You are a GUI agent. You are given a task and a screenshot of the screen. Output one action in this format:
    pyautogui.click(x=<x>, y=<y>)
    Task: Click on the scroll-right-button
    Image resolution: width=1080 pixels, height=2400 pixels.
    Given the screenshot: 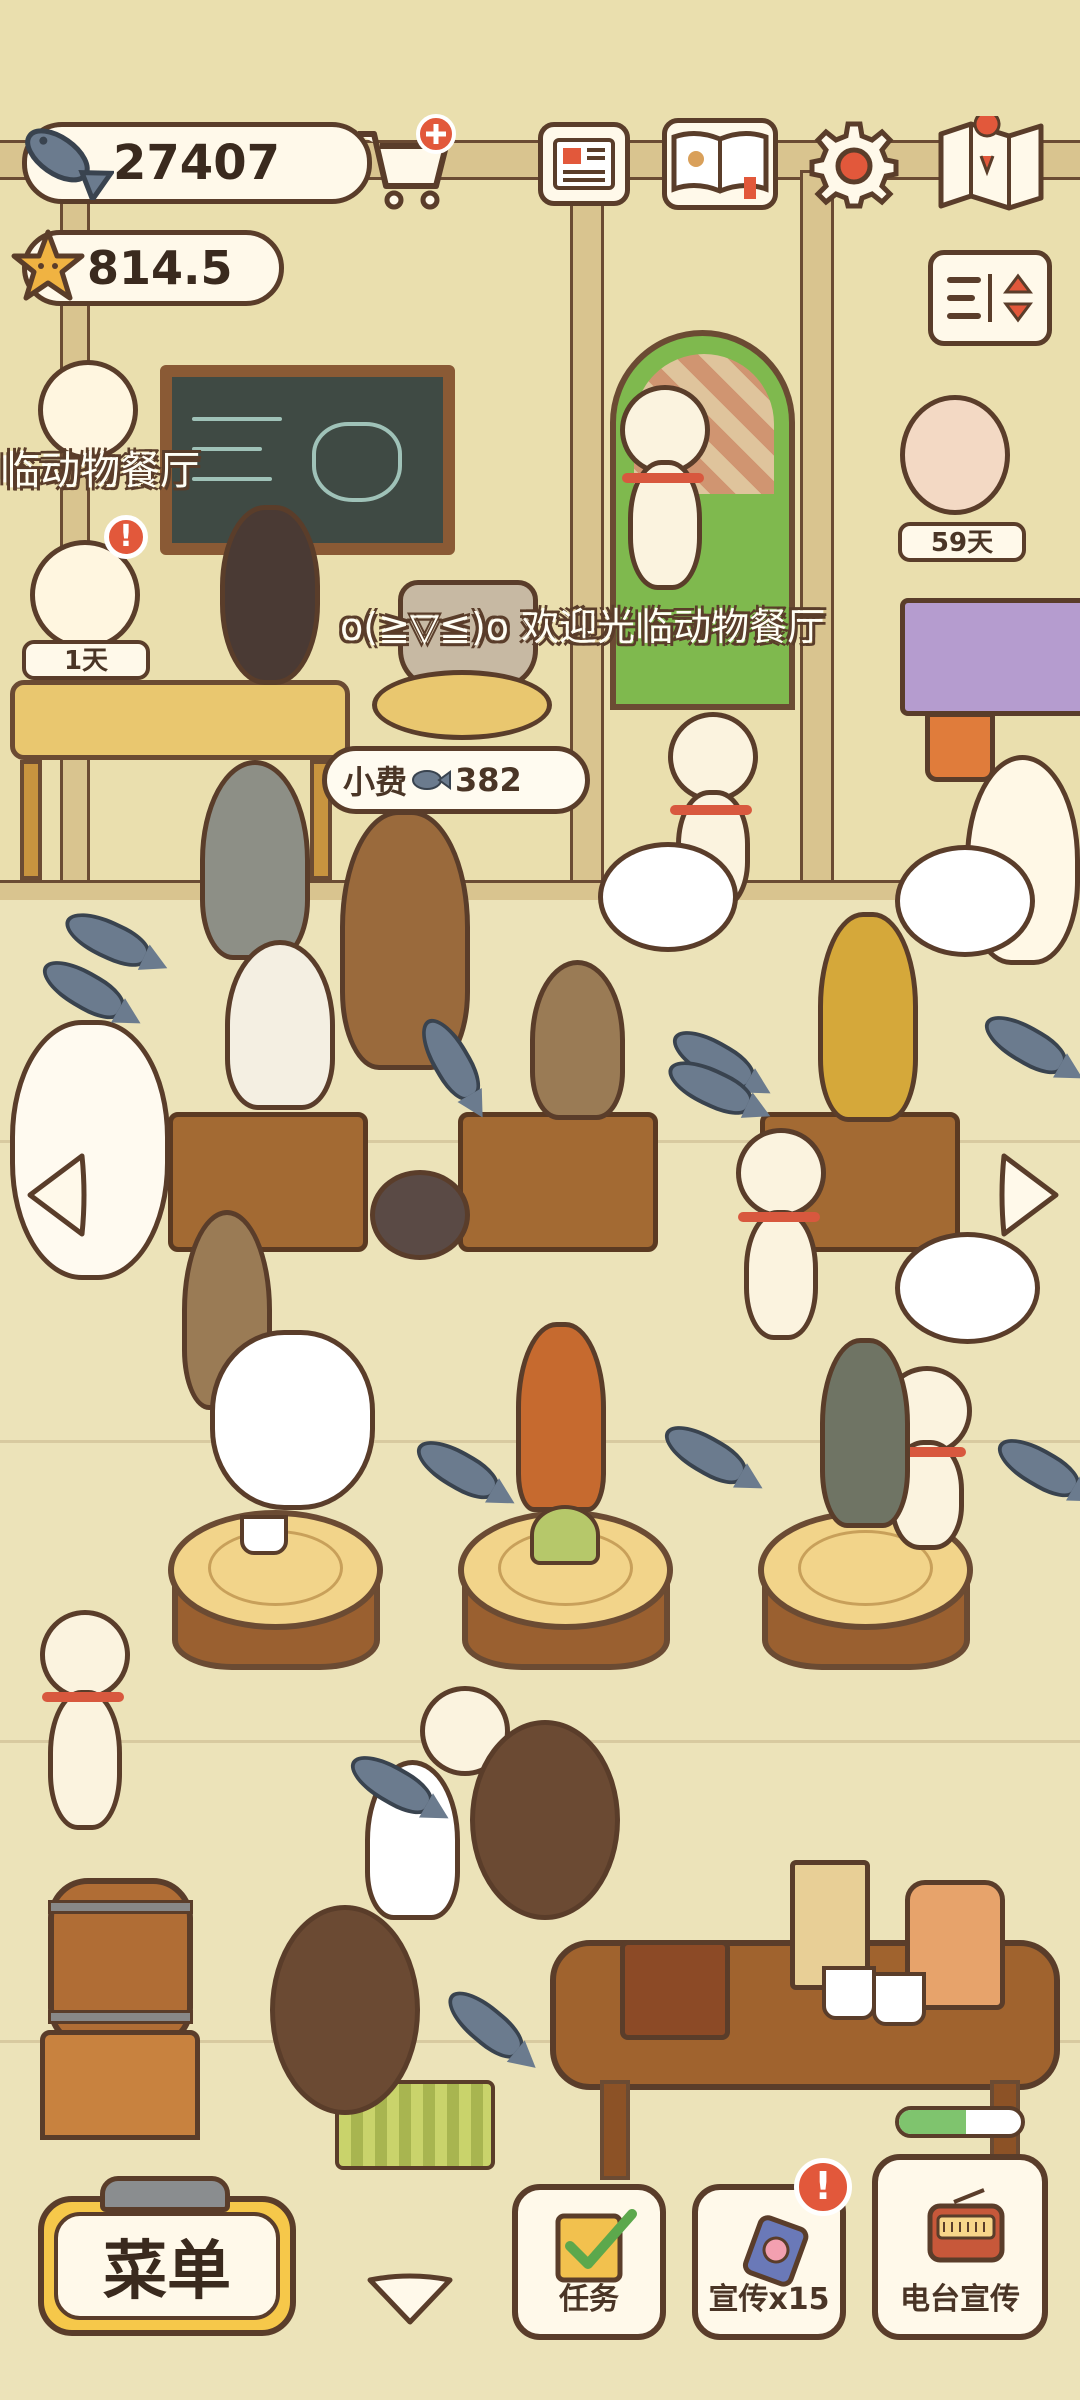 What is the action you would take?
    pyautogui.click(x=1029, y=1195)
    